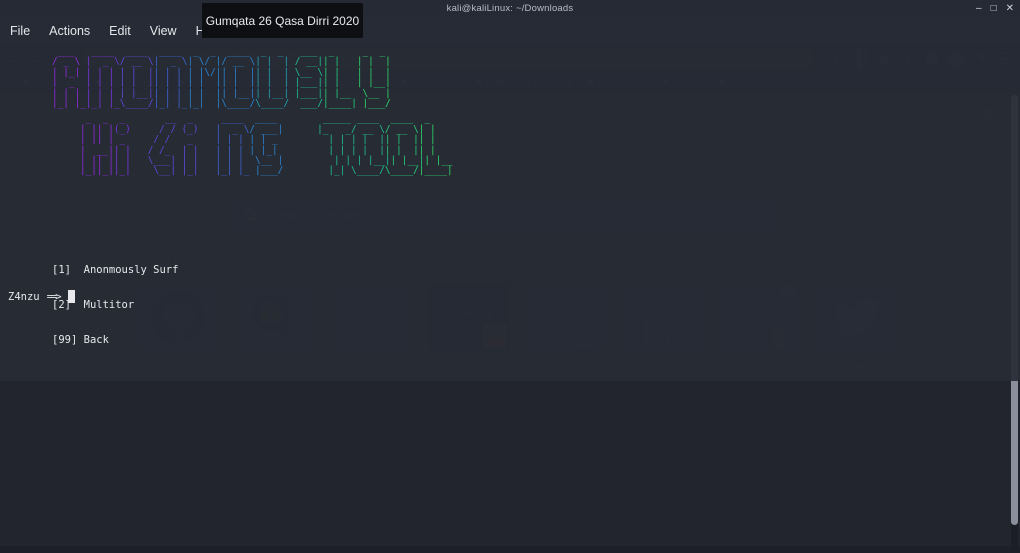 The width and height of the screenshot is (1020, 553). What do you see at coordinates (1010, 8) in the screenshot?
I see `close-icon: ✕` at bounding box center [1010, 8].